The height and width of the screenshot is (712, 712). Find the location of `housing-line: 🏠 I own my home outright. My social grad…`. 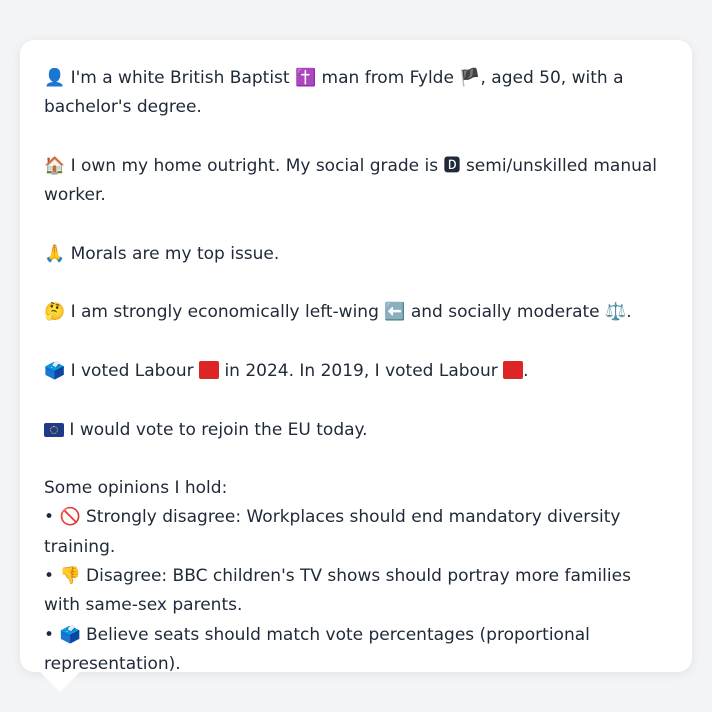

housing-line: 🏠 I own my home outright. My social grad… is located at coordinates (356, 181).